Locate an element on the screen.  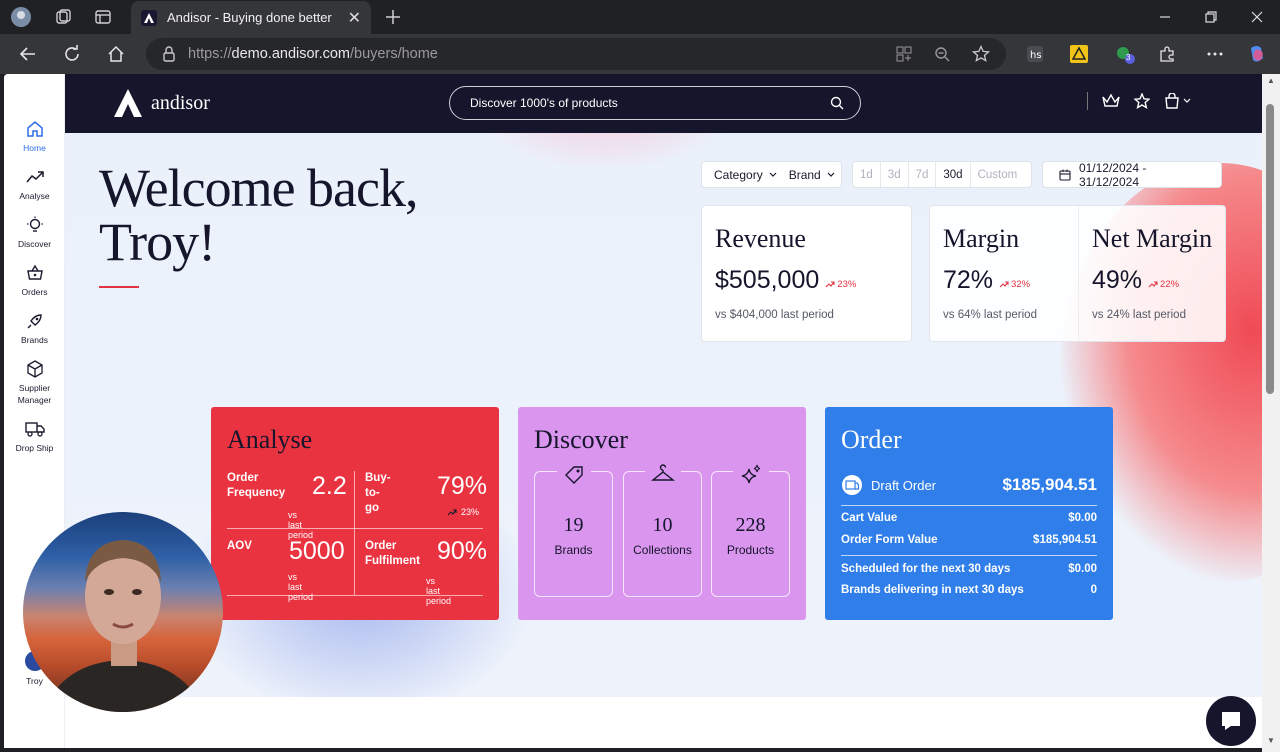
draft-order-icon is located at coordinates (852, 485).